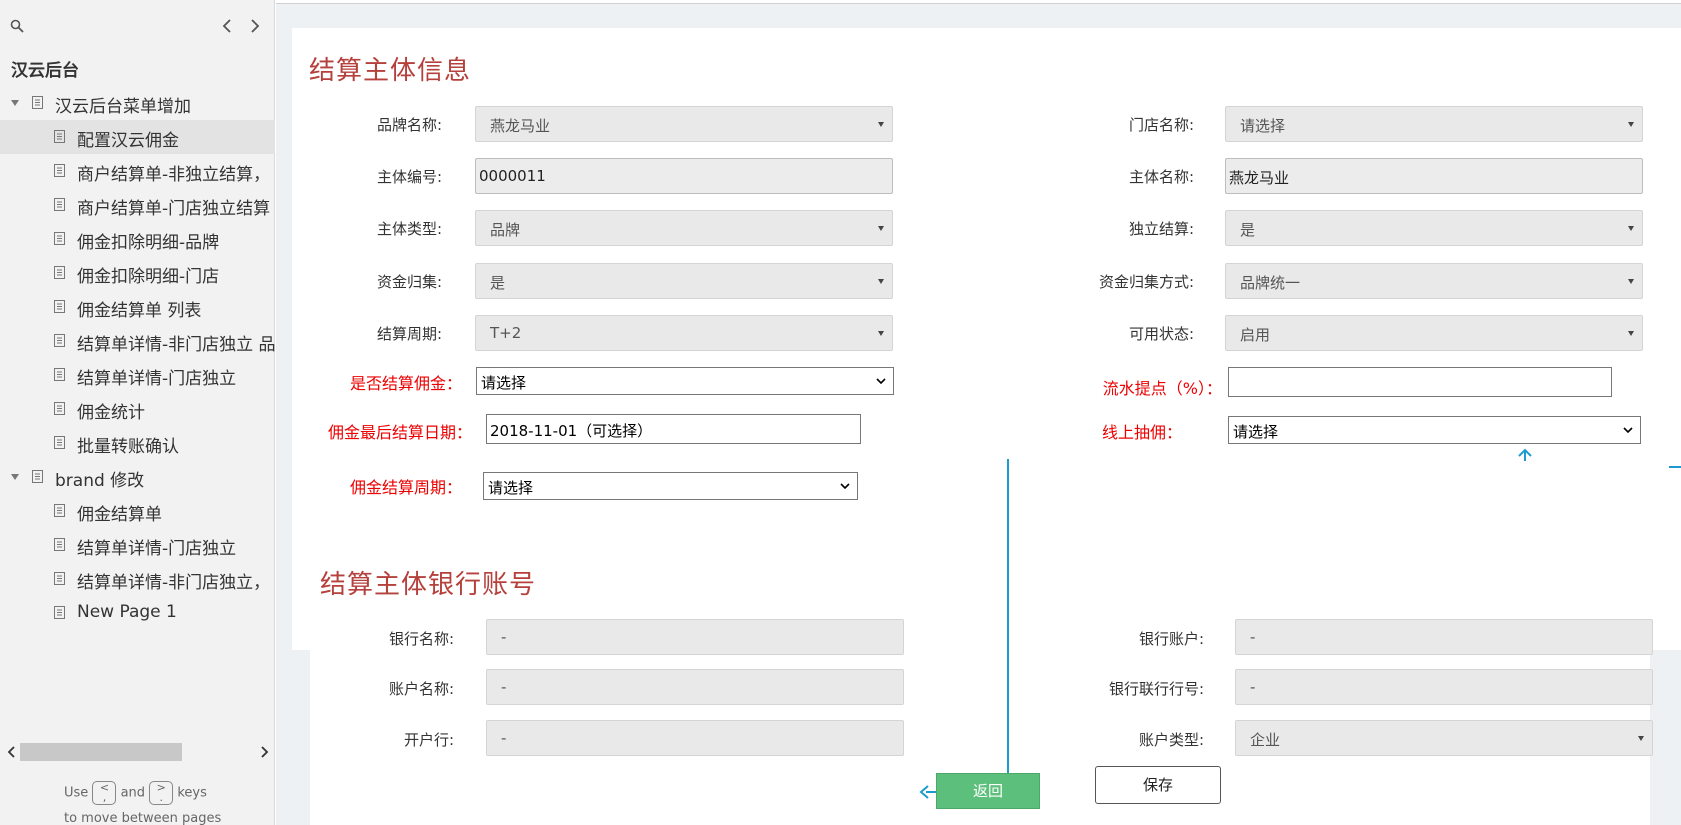  What do you see at coordinates (684, 228) in the screenshot?
I see `entity-type-select: 品牌` at bounding box center [684, 228].